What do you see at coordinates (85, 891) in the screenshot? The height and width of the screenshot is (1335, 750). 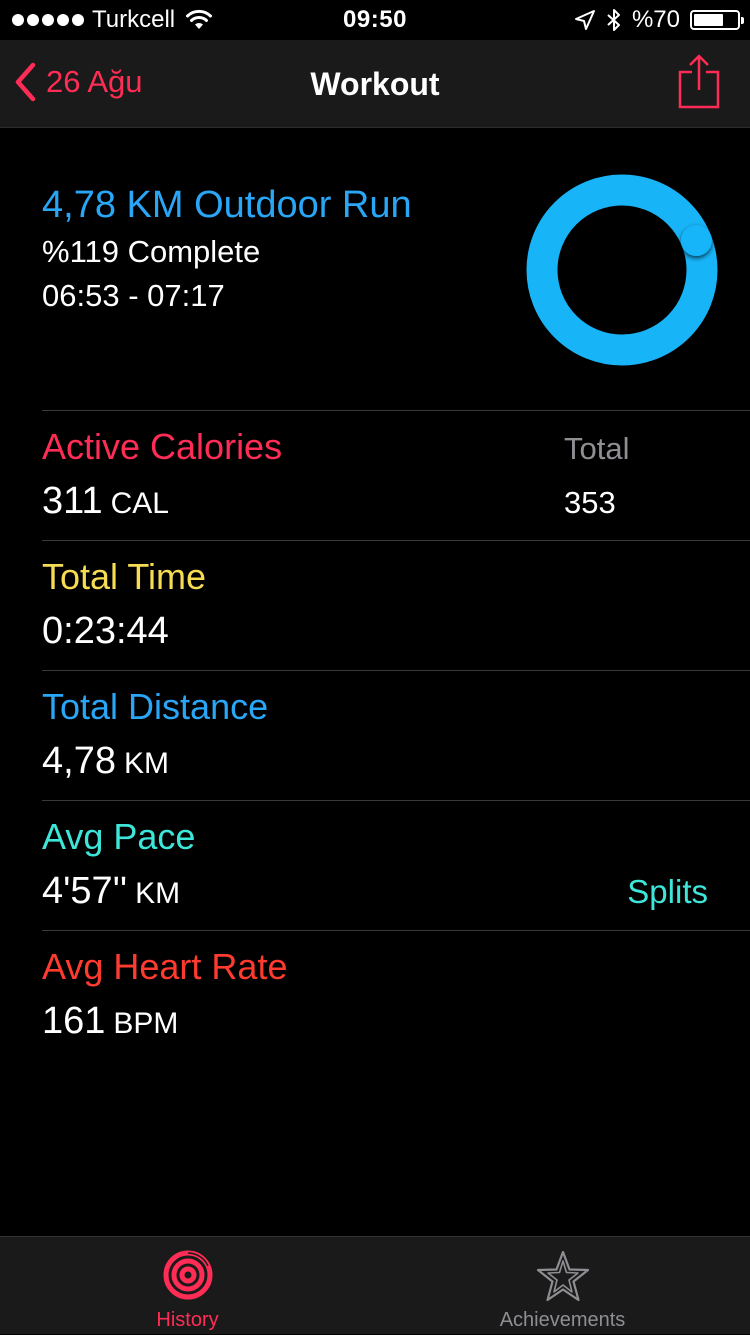 I see `avg-pace-number: 4'57''` at bounding box center [85, 891].